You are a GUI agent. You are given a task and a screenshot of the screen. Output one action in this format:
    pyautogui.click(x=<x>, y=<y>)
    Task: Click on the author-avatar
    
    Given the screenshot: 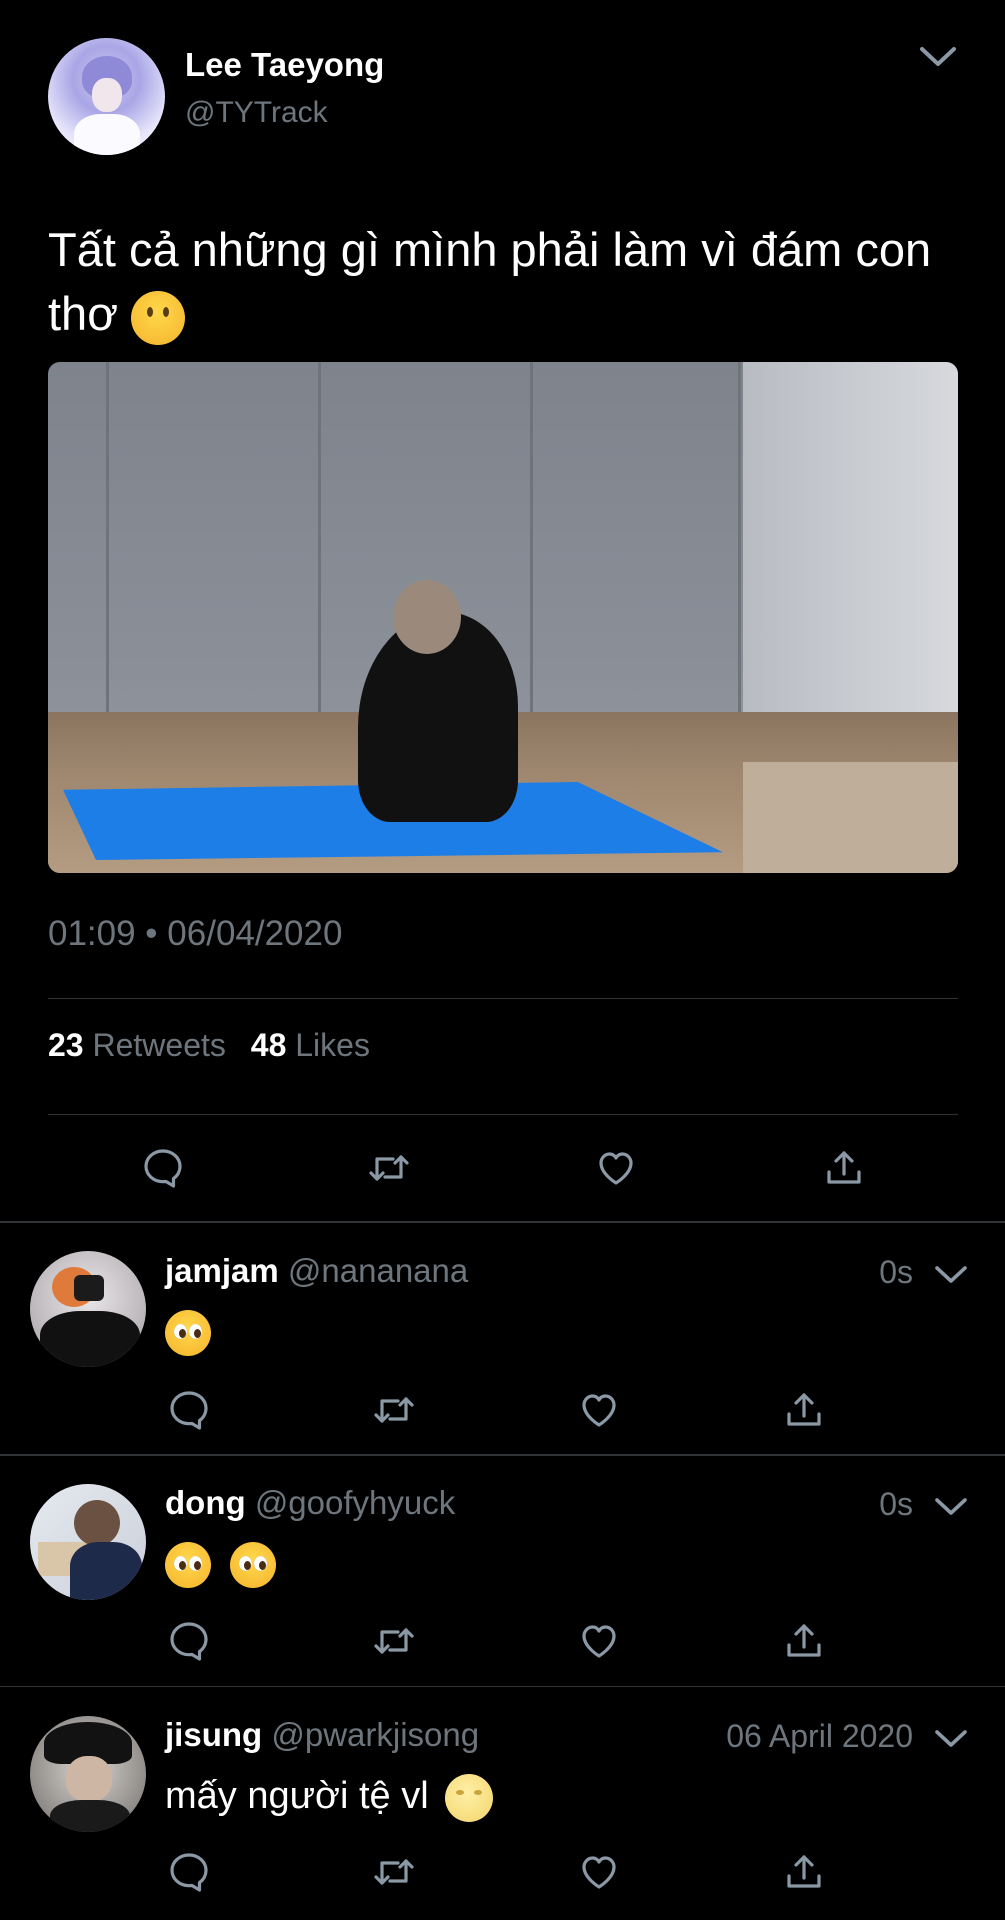 What is the action you would take?
    pyautogui.click(x=106, y=96)
    